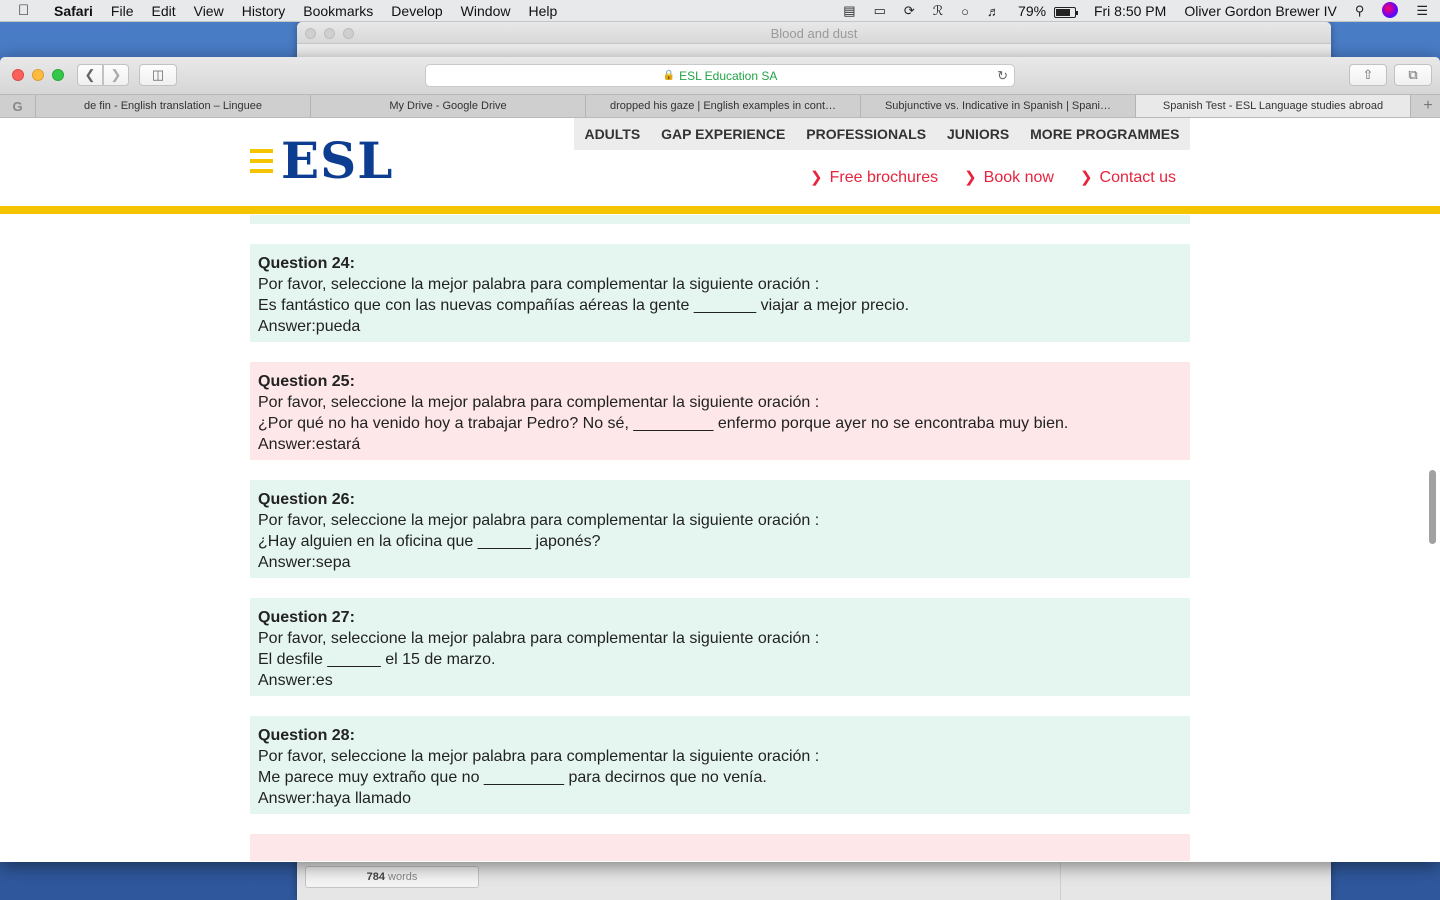 Image resolution: width=1440 pixels, height=900 pixels. Describe the element at coordinates (337, 160) in the screenshot. I see `logo-wordmark: ESL` at that location.